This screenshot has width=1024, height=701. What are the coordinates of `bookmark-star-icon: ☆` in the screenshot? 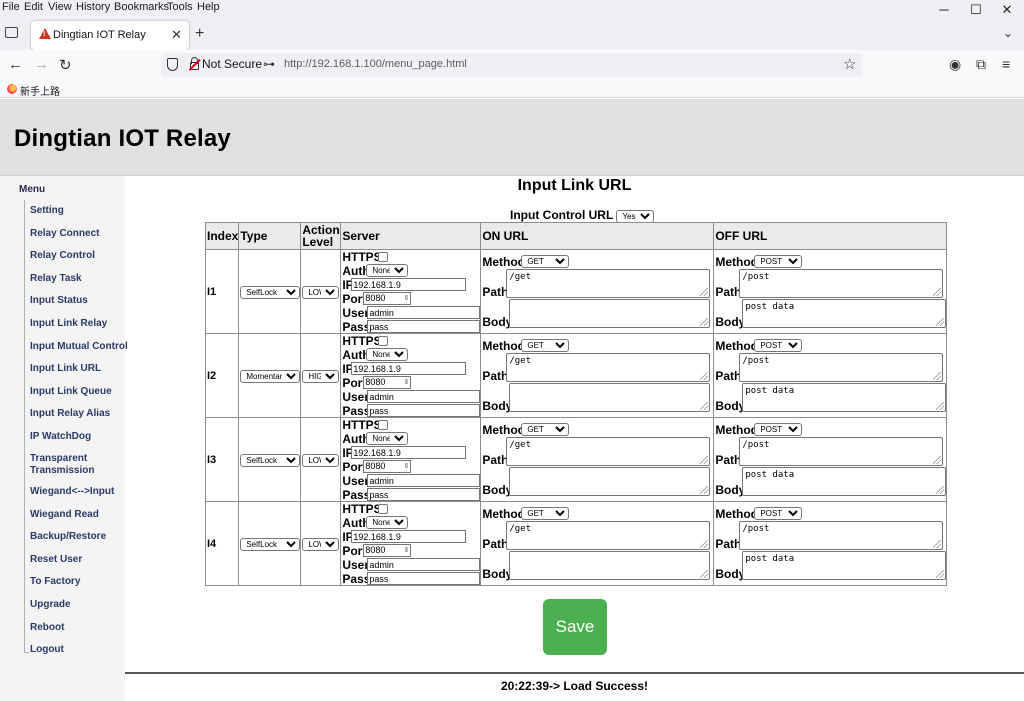 It's located at (849, 64).